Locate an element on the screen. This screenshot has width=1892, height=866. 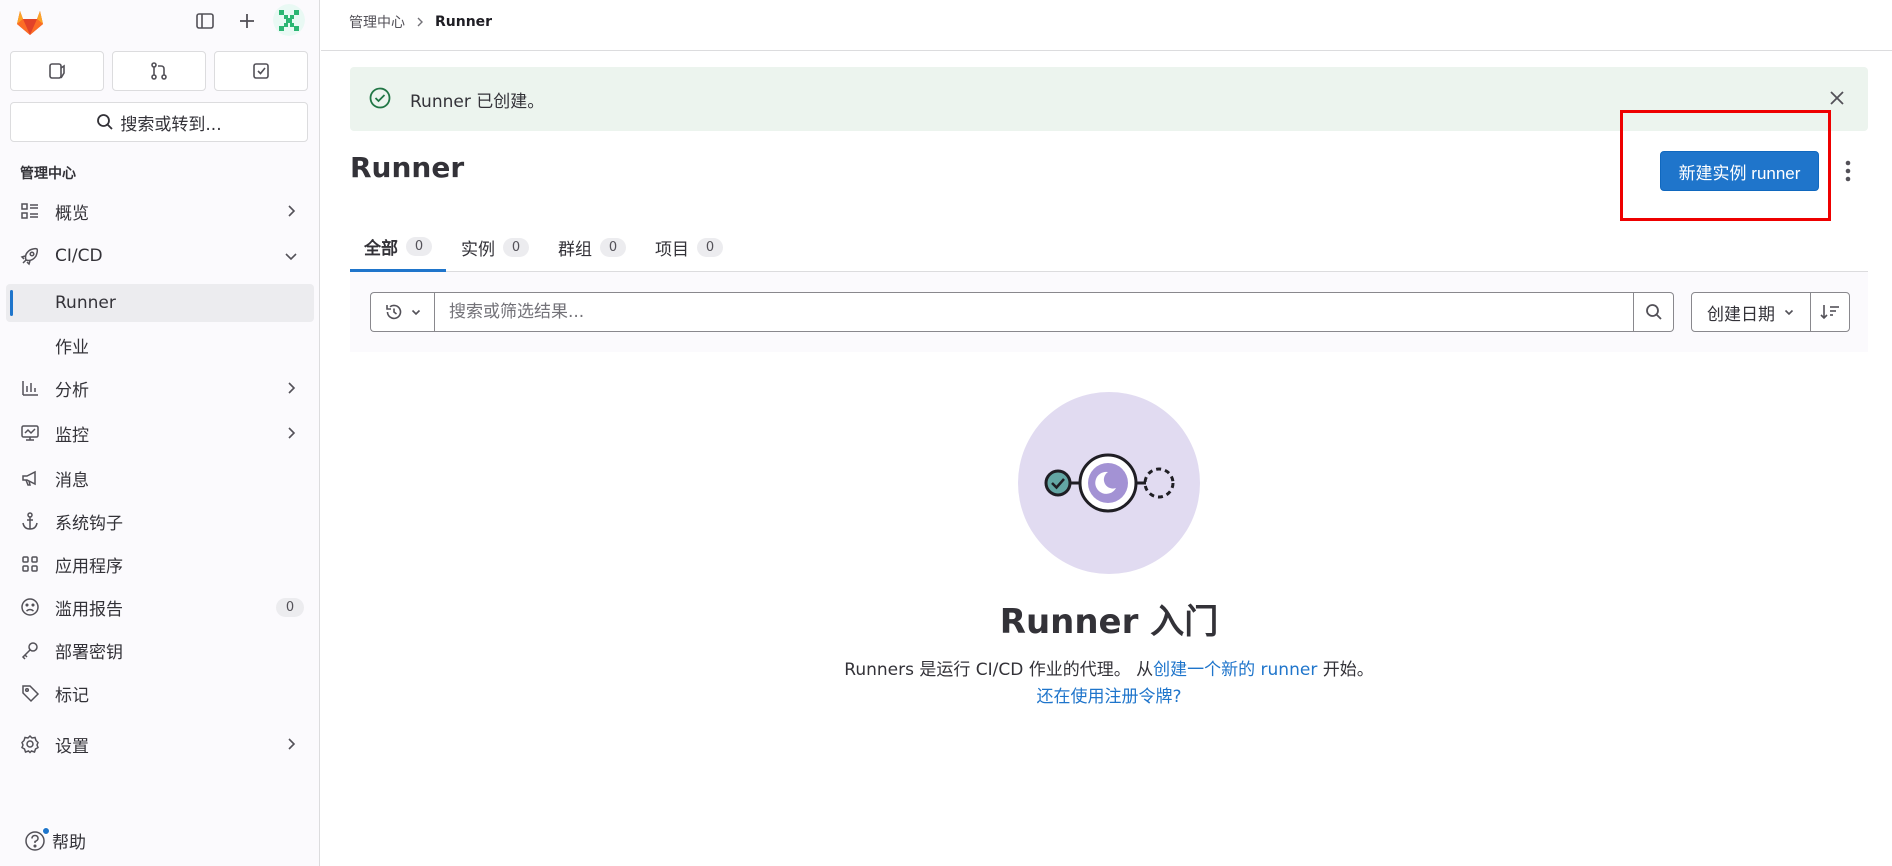
sort-field-dropdown: 创建日期 is located at coordinates (1751, 312).